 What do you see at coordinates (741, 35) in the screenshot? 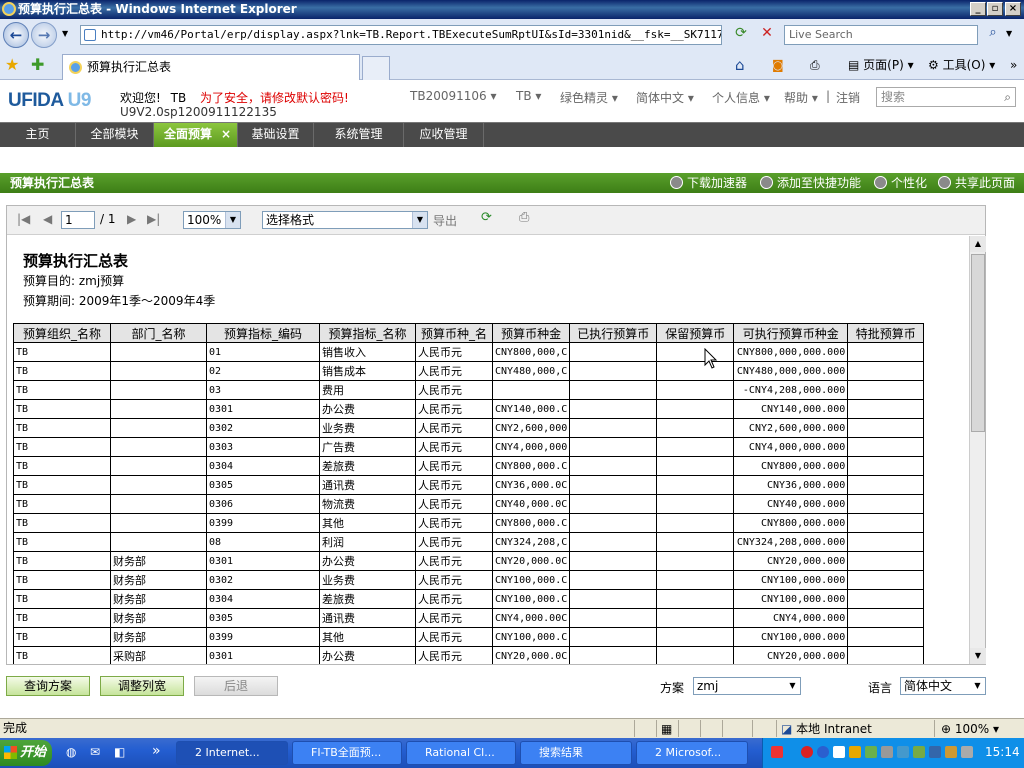
I see `refresh-icon: ⟳` at bounding box center [741, 35].